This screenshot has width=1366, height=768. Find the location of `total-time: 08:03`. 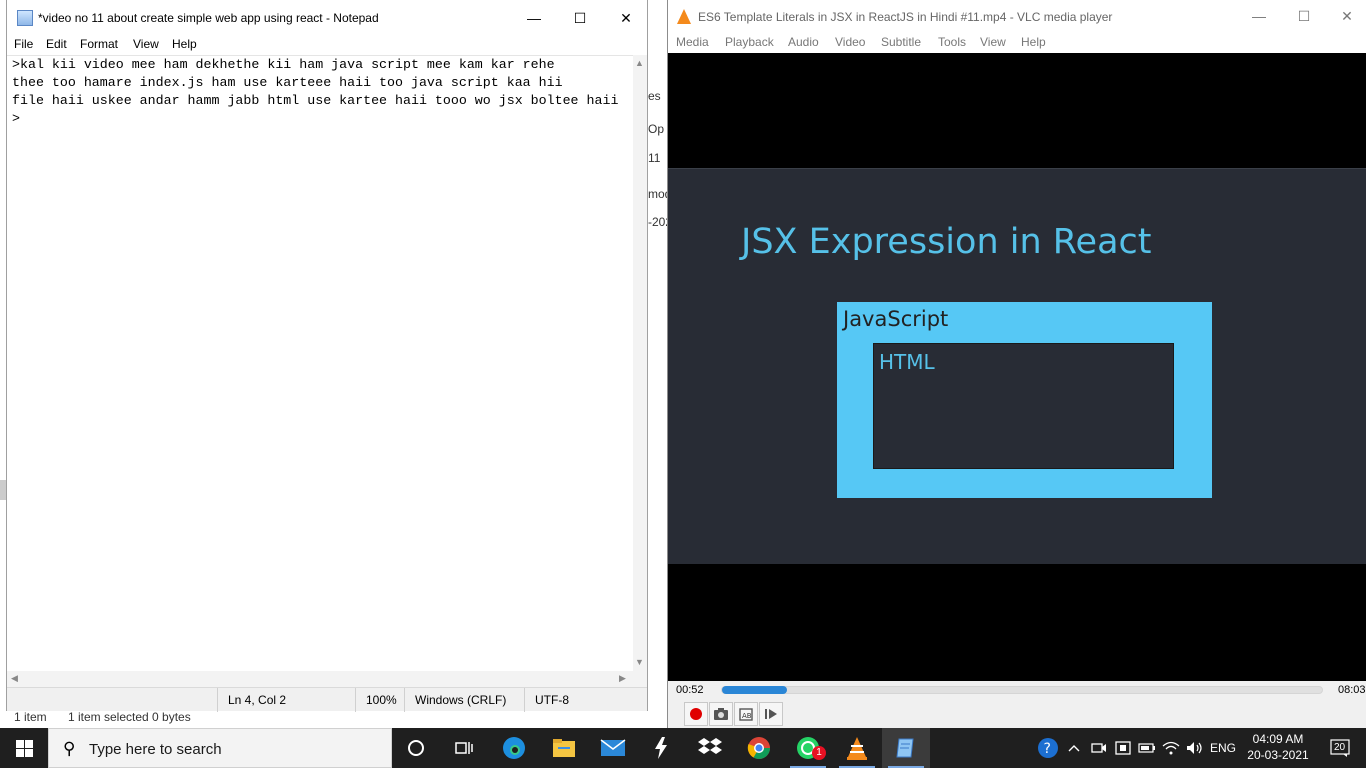

total-time: 08:03 is located at coordinates (1352, 690).